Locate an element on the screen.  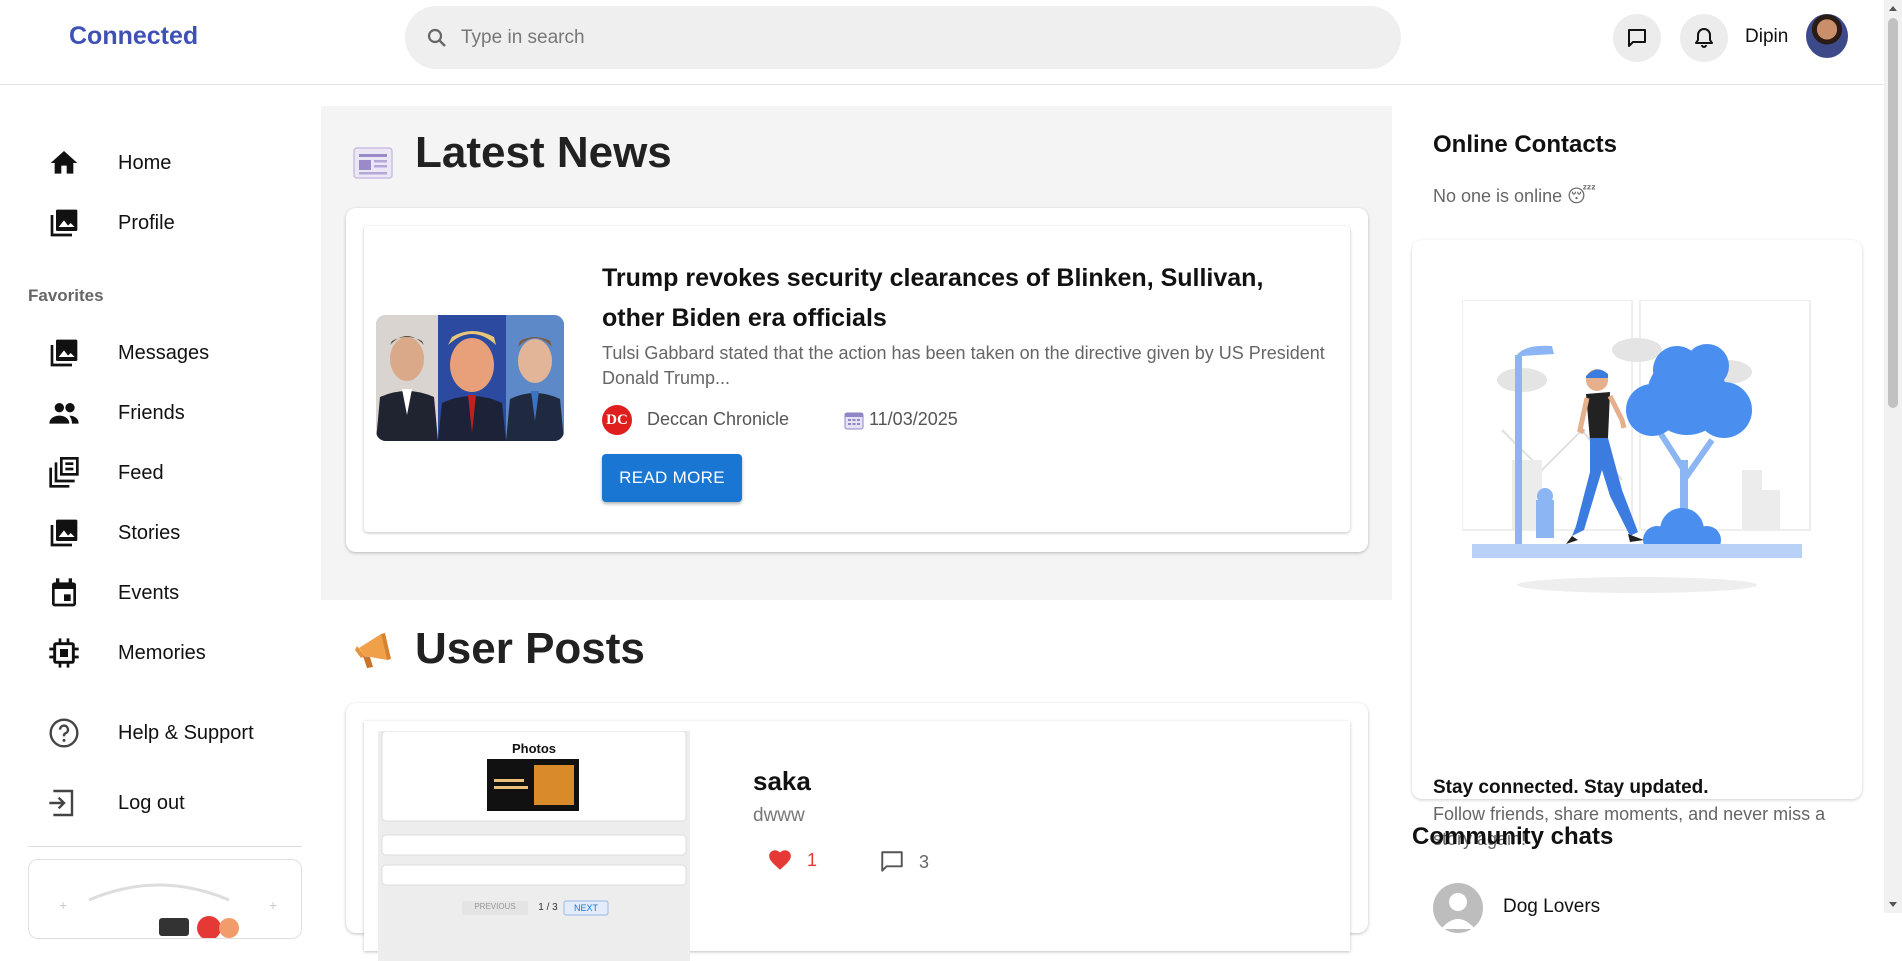
avatar is located at coordinates (1827, 36).